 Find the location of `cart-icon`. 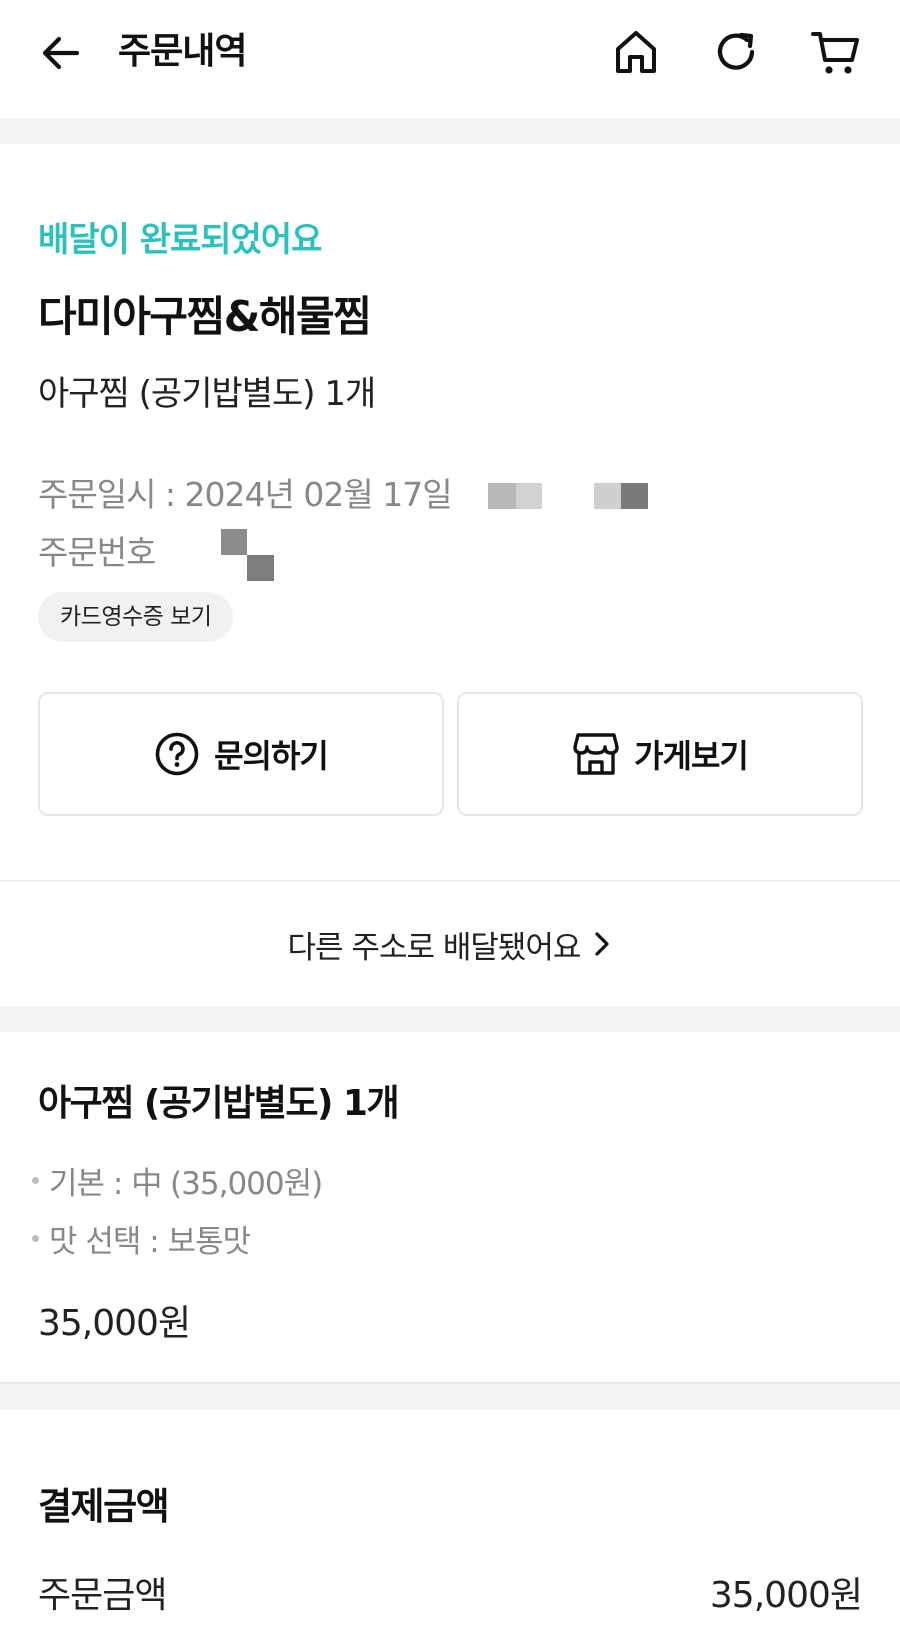

cart-icon is located at coordinates (835, 53).